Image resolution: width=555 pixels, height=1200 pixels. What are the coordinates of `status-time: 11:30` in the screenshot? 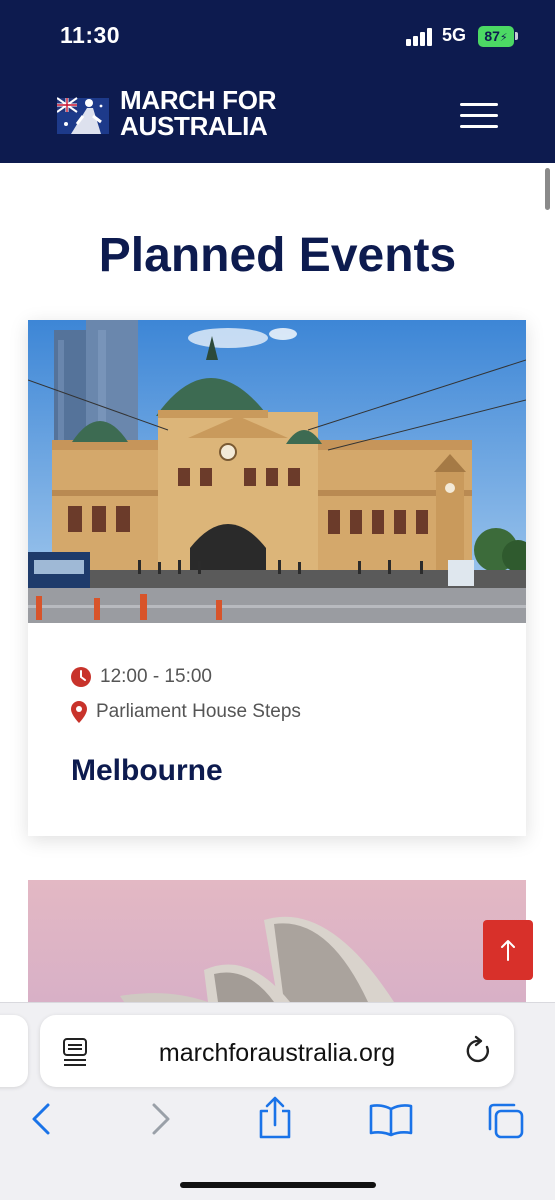 It's located at (90, 35).